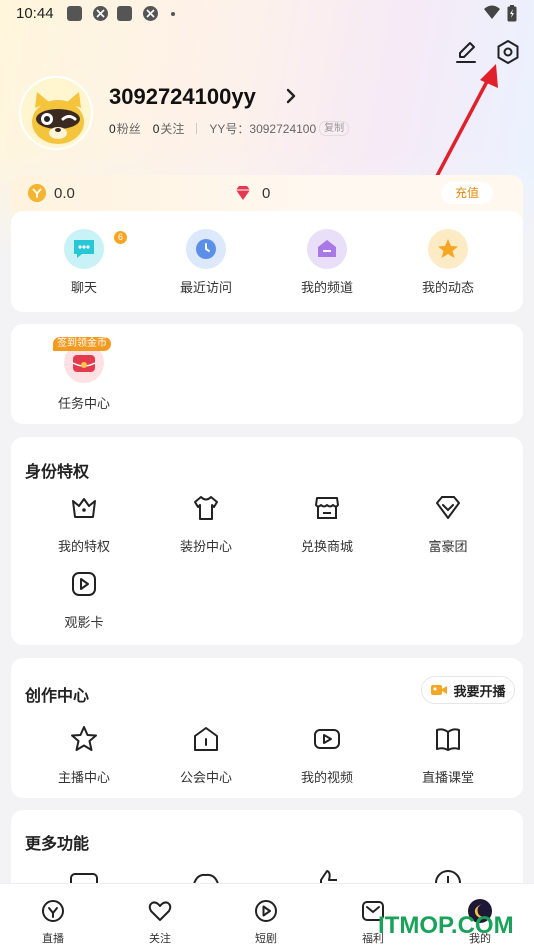  I want to click on more-notifications-dot, so click(173, 14).